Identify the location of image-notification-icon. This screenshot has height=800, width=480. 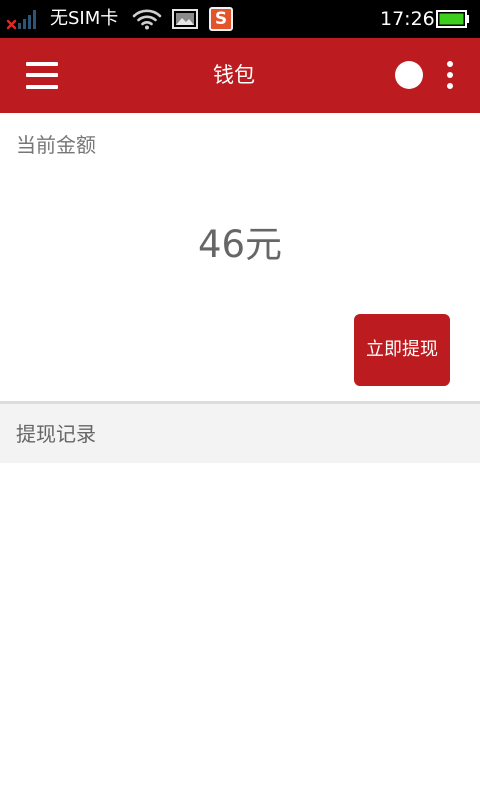
(185, 19).